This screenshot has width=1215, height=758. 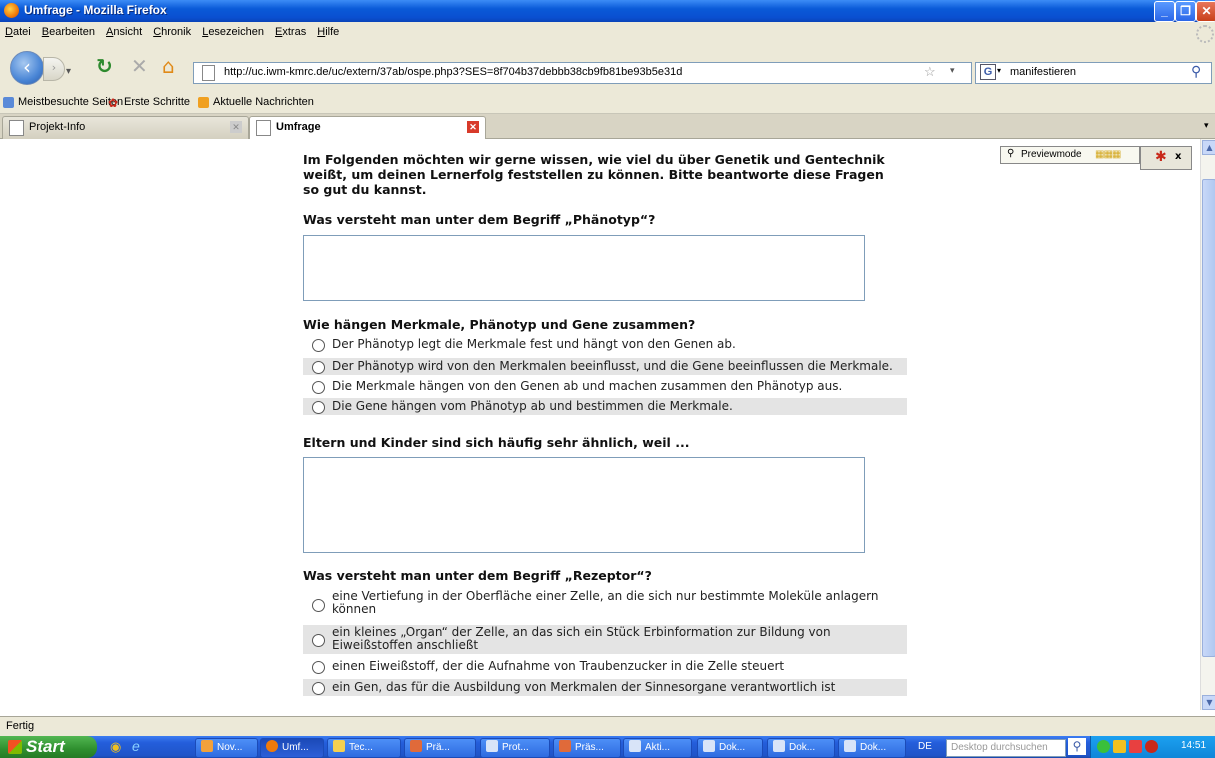 What do you see at coordinates (113, 103) in the screenshot?
I see `bookmark-firefox-icon: ✿` at bounding box center [113, 103].